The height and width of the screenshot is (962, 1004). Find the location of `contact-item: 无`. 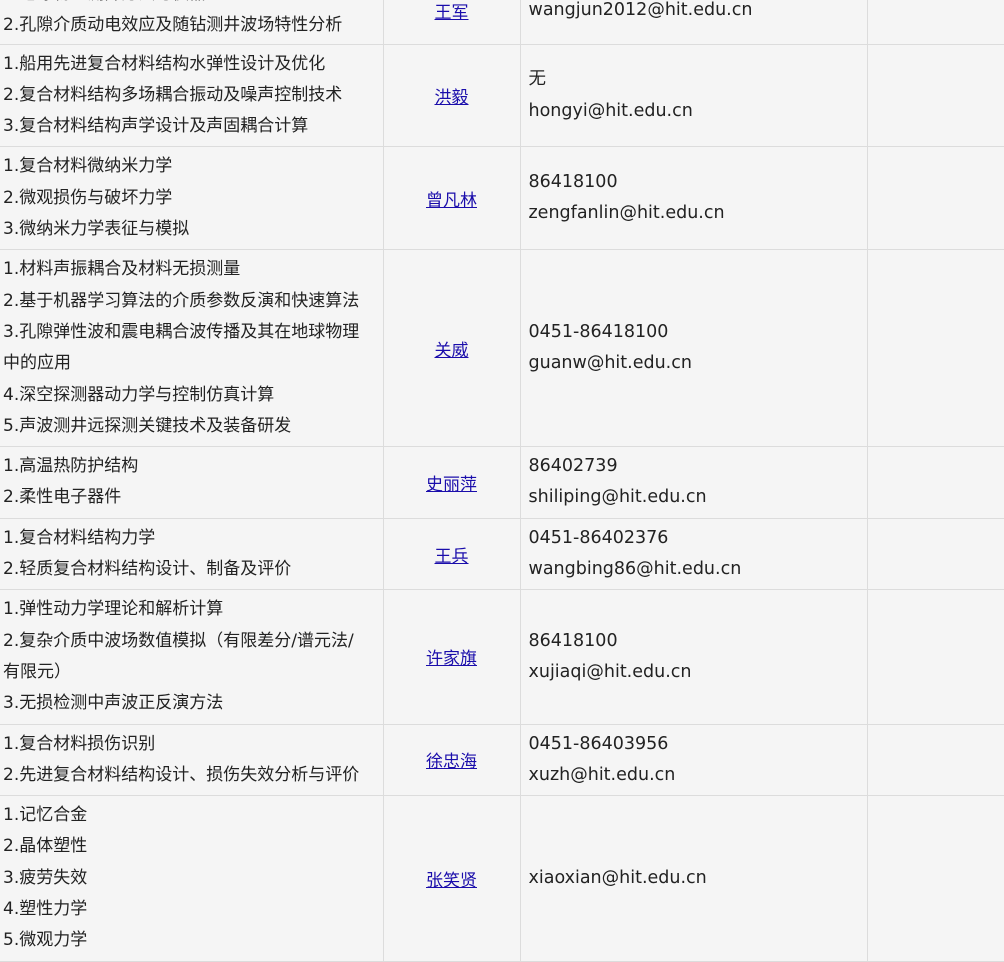

contact-item: 无 is located at coordinates (537, 79).